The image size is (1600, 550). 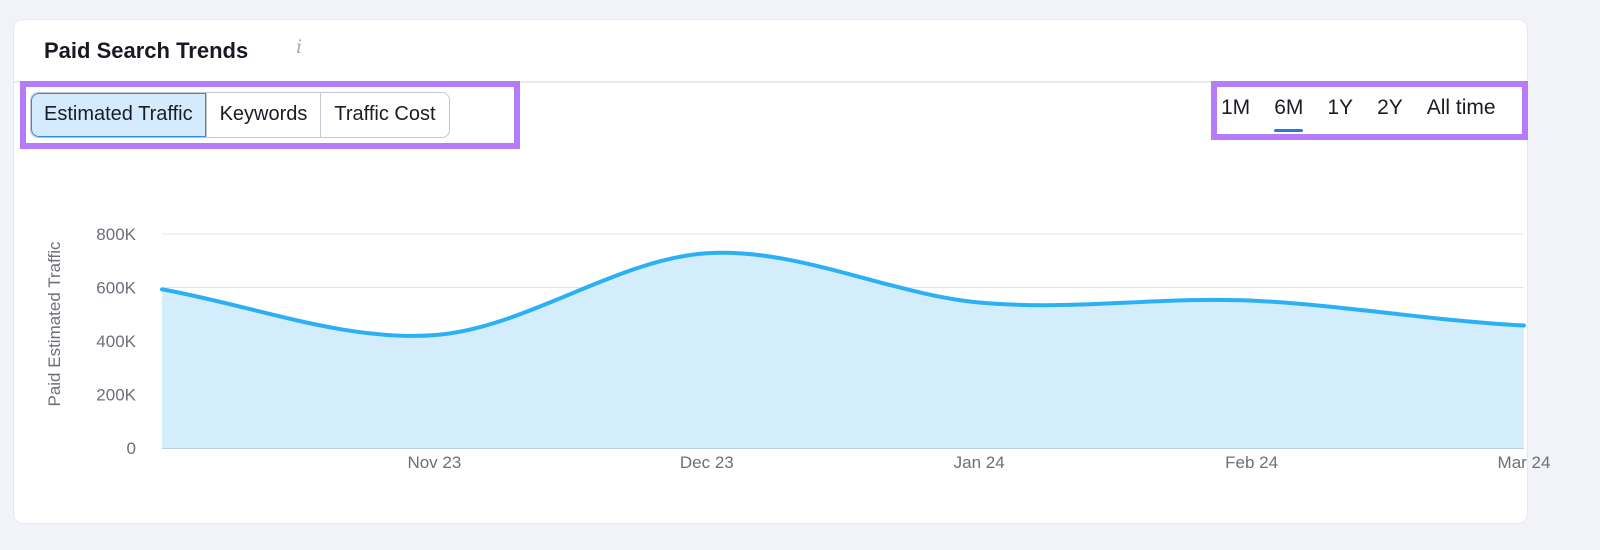 I want to click on x-tick-label: Dec 23, so click(x=707, y=462).